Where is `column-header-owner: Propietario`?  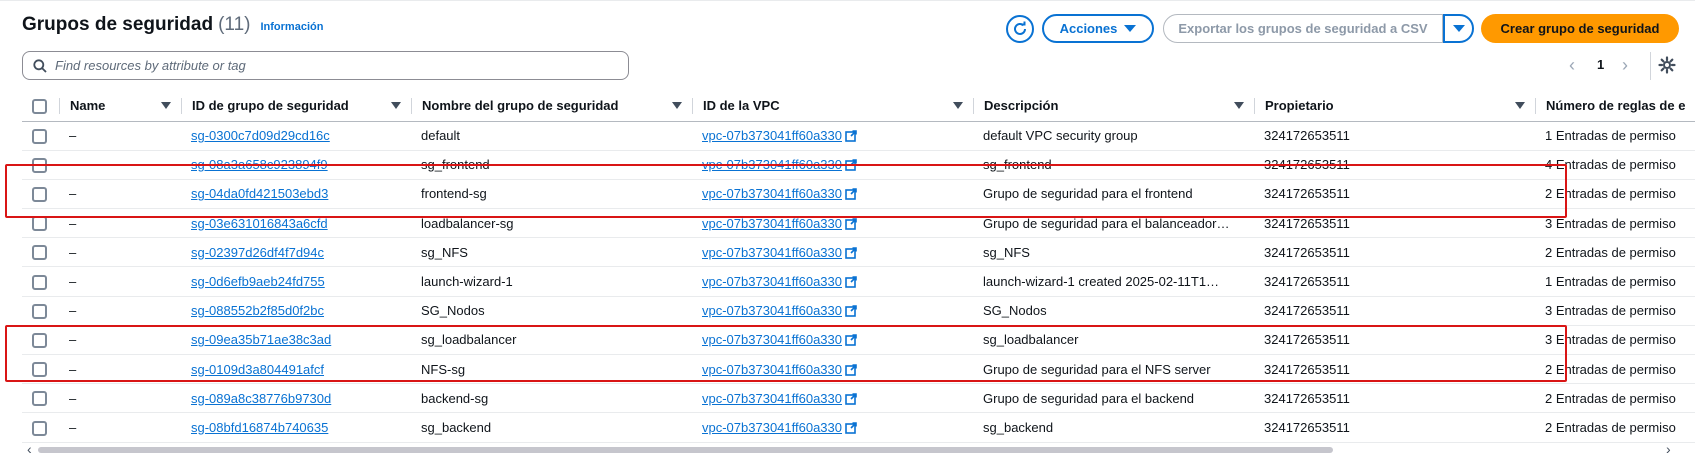
column-header-owner: Propietario is located at coordinates (1394, 106).